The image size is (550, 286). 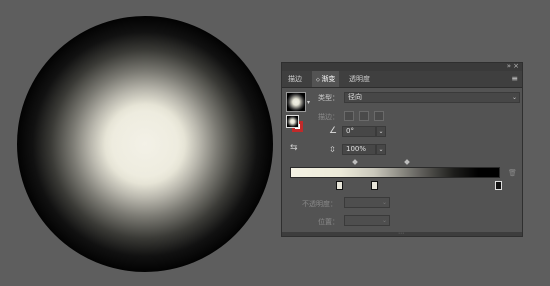 I want to click on angle-input: 0°, so click(x=359, y=131).